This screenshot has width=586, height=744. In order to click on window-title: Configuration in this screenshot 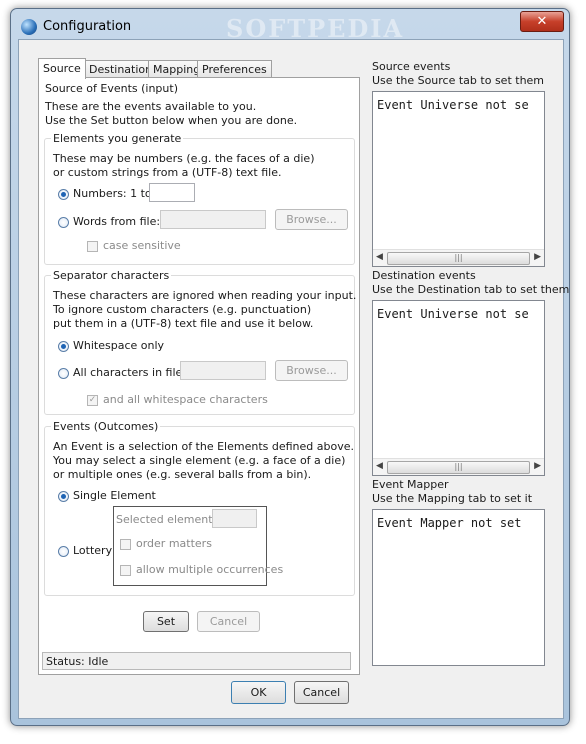, I will do `click(87, 26)`.